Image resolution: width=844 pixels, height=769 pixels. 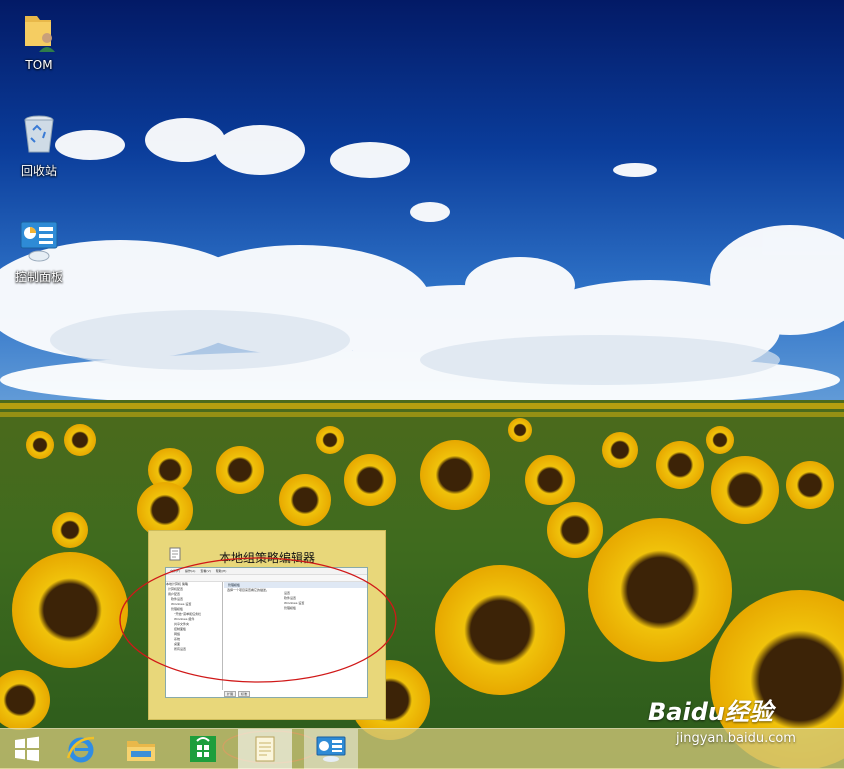 I want to click on desktop-icon-tom: TOM, so click(x=39, y=40).